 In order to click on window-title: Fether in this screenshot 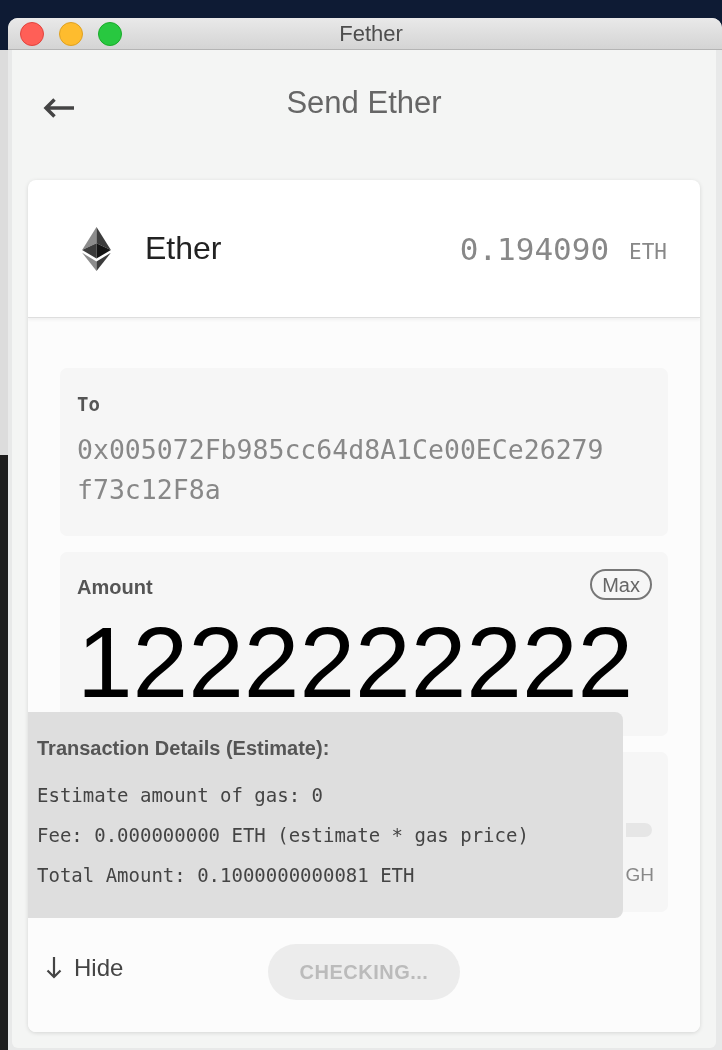, I will do `click(371, 33)`.